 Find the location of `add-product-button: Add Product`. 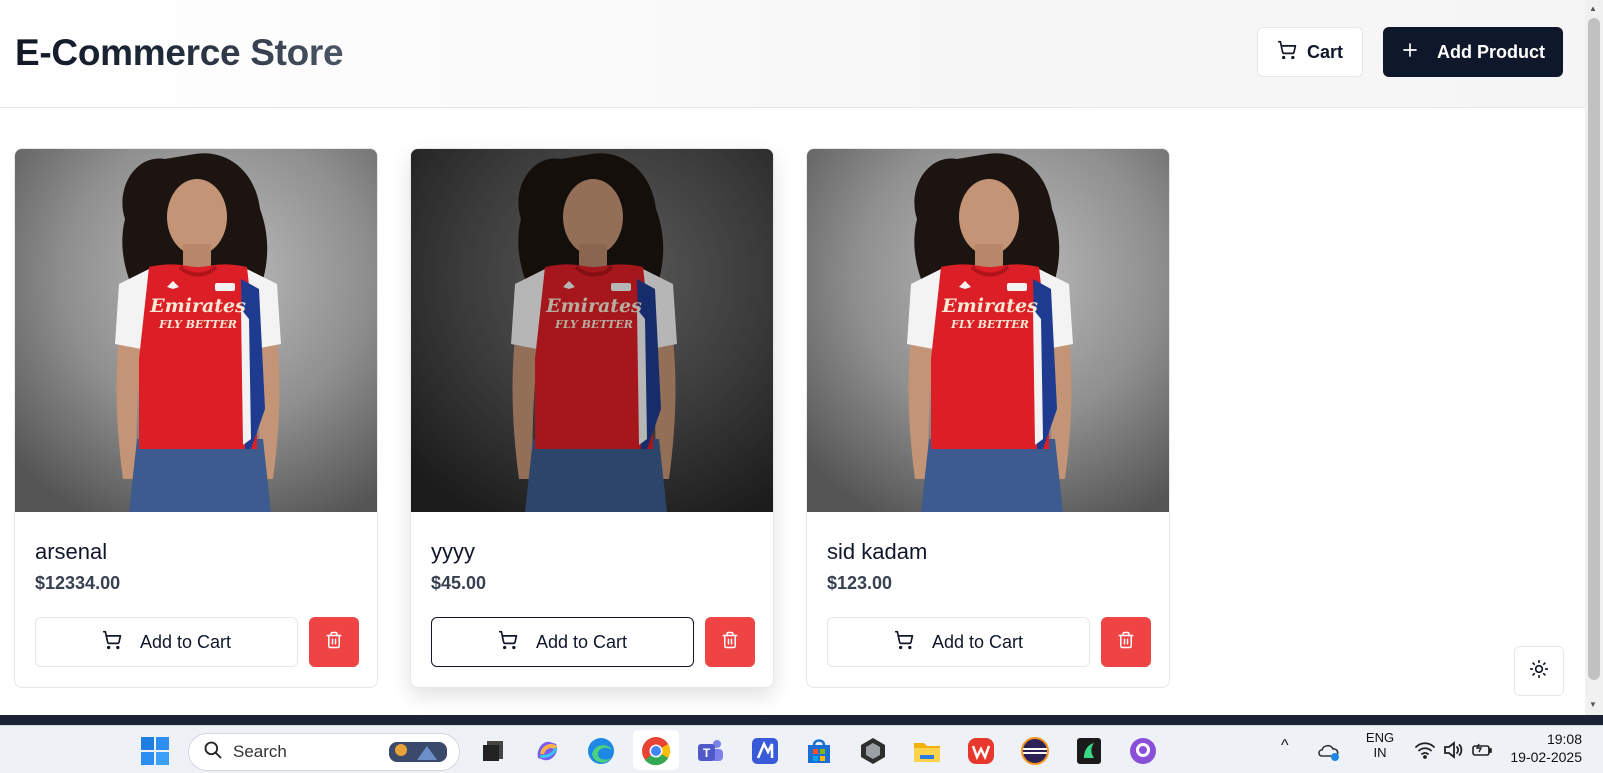

add-product-button: Add Product is located at coordinates (1473, 52).